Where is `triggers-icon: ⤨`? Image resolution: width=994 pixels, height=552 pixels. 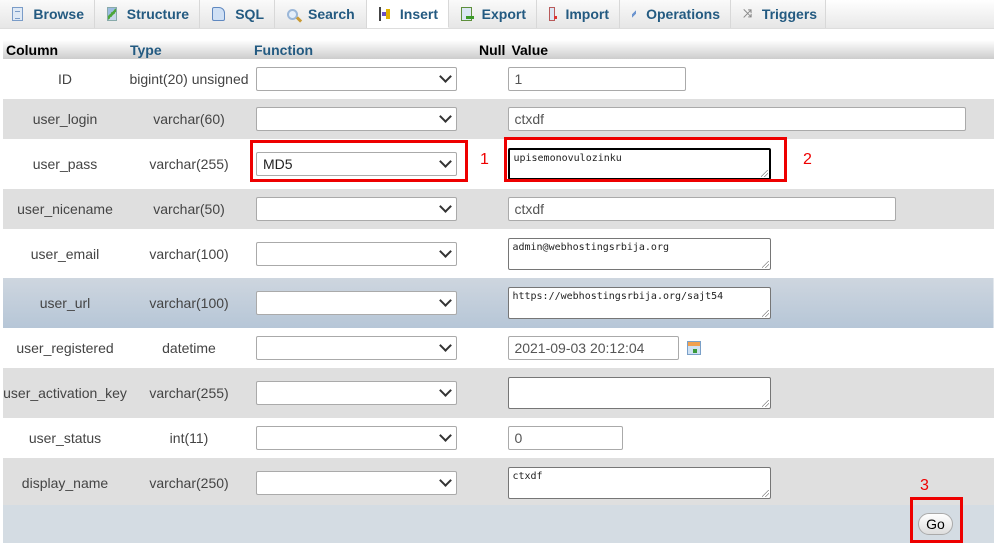 triggers-icon: ⤨ is located at coordinates (747, 14).